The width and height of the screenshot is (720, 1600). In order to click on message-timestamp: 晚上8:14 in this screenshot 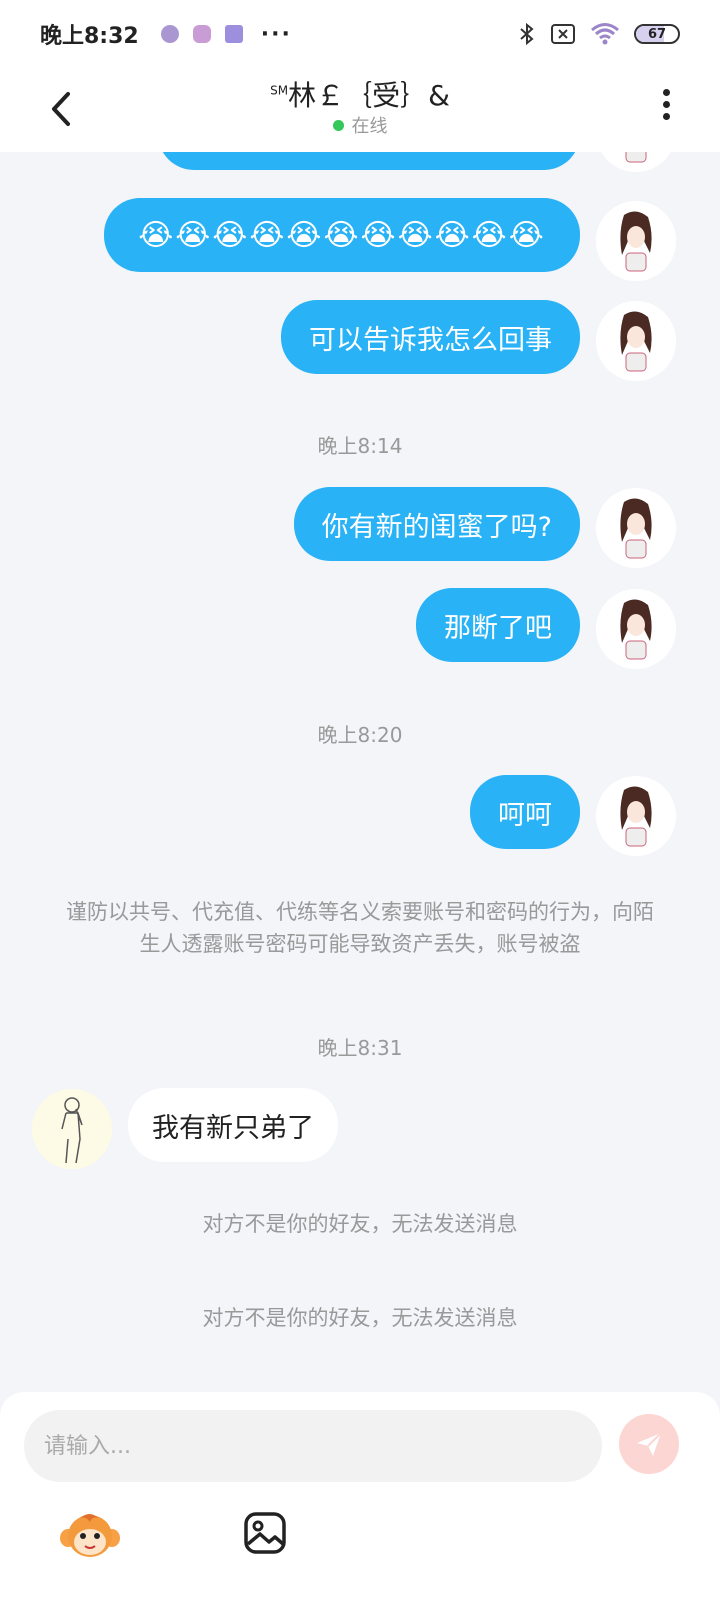, I will do `click(360, 446)`.